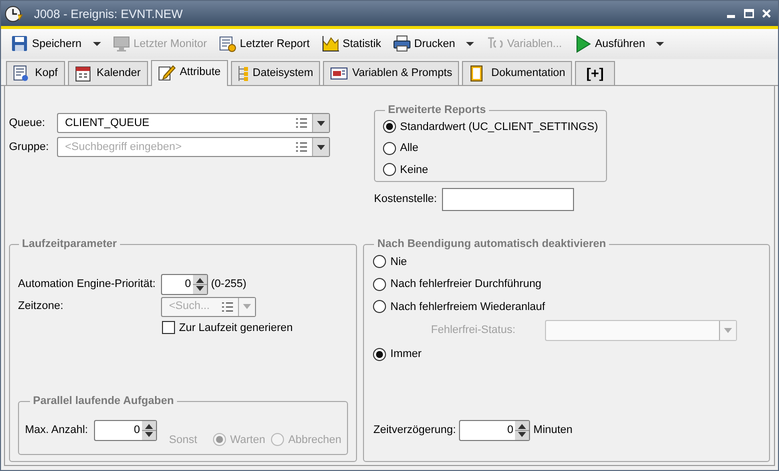 Image resolution: width=779 pixels, height=471 pixels. I want to click on play-icon, so click(583, 44).